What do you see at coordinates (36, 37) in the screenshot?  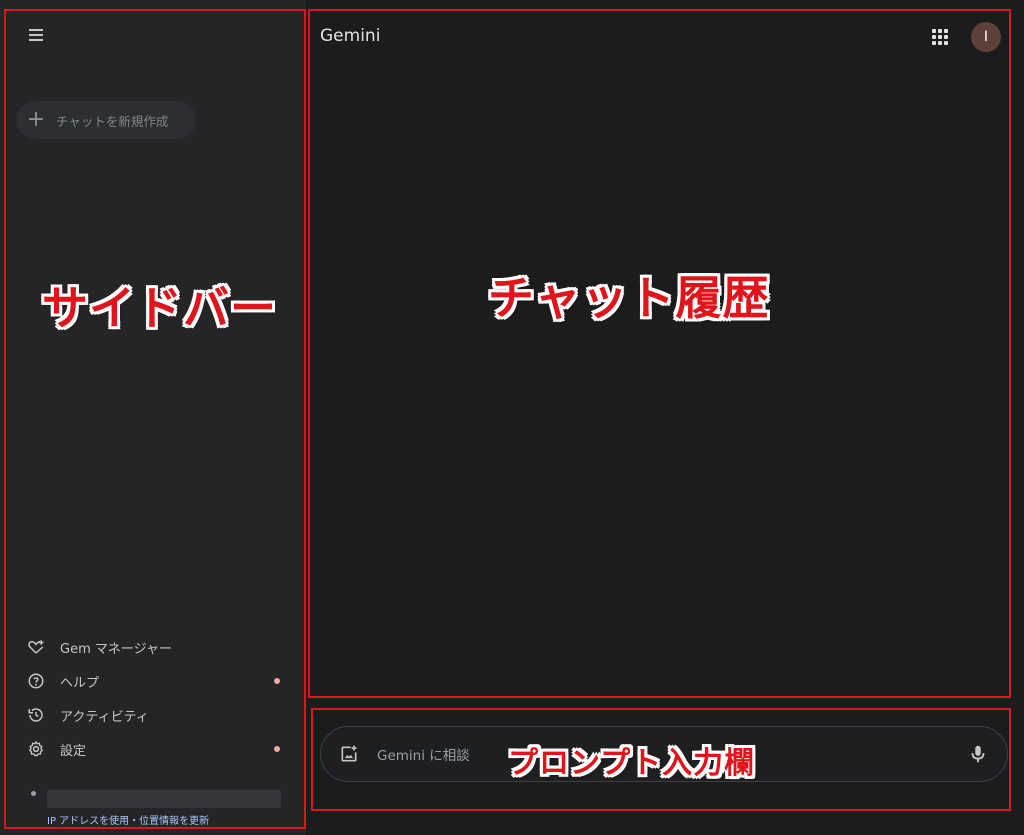 I see `hamburger-menu-icon` at bounding box center [36, 37].